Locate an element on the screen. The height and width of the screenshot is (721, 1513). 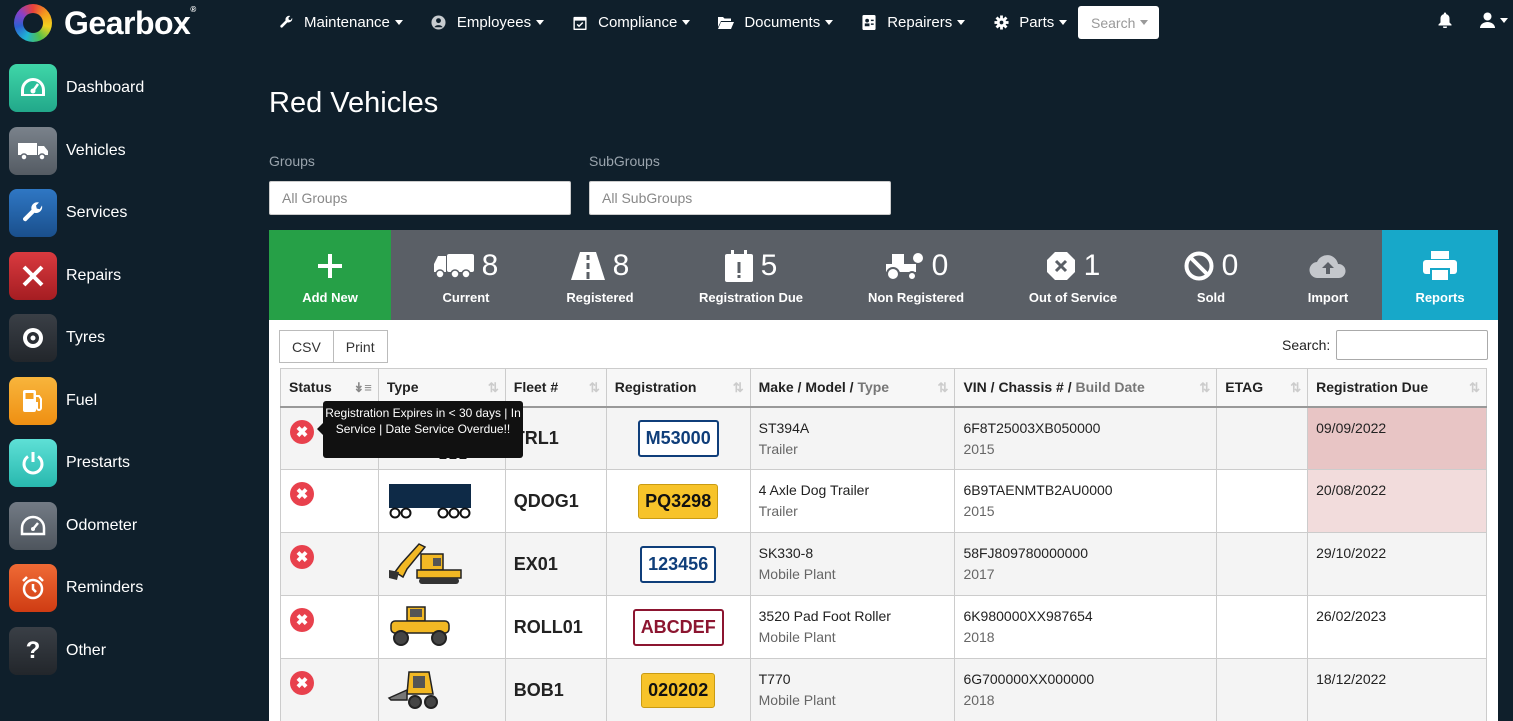
registration-due-cell: 26/02/2023 is located at coordinates (1397, 627).